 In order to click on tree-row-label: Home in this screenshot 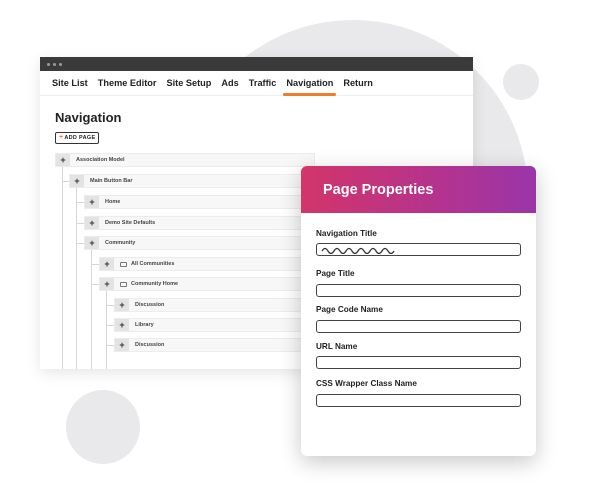, I will do `click(112, 202)`.